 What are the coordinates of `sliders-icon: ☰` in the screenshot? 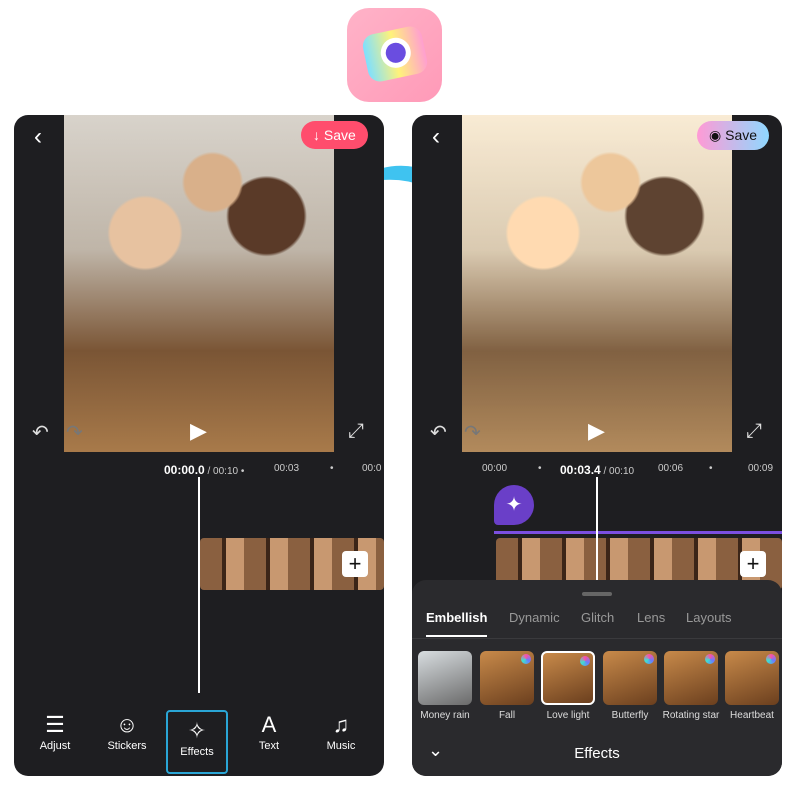 It's located at (55, 724).